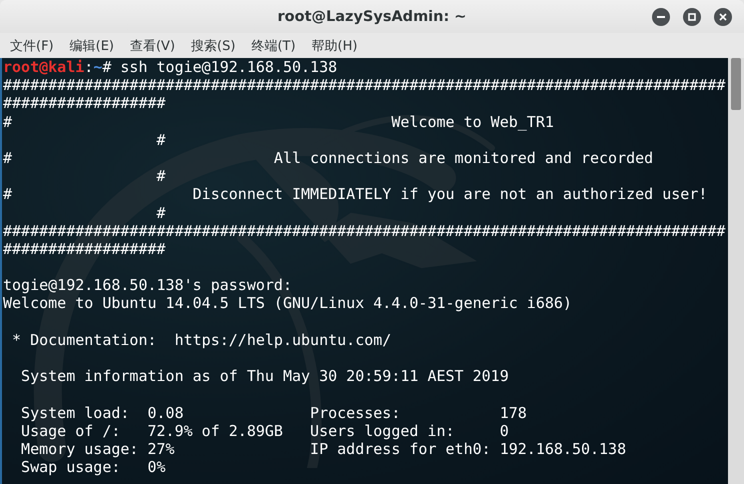 This screenshot has width=744, height=484. Describe the element at coordinates (153, 46) in the screenshot. I see `menu-item: 查看(V)` at that location.